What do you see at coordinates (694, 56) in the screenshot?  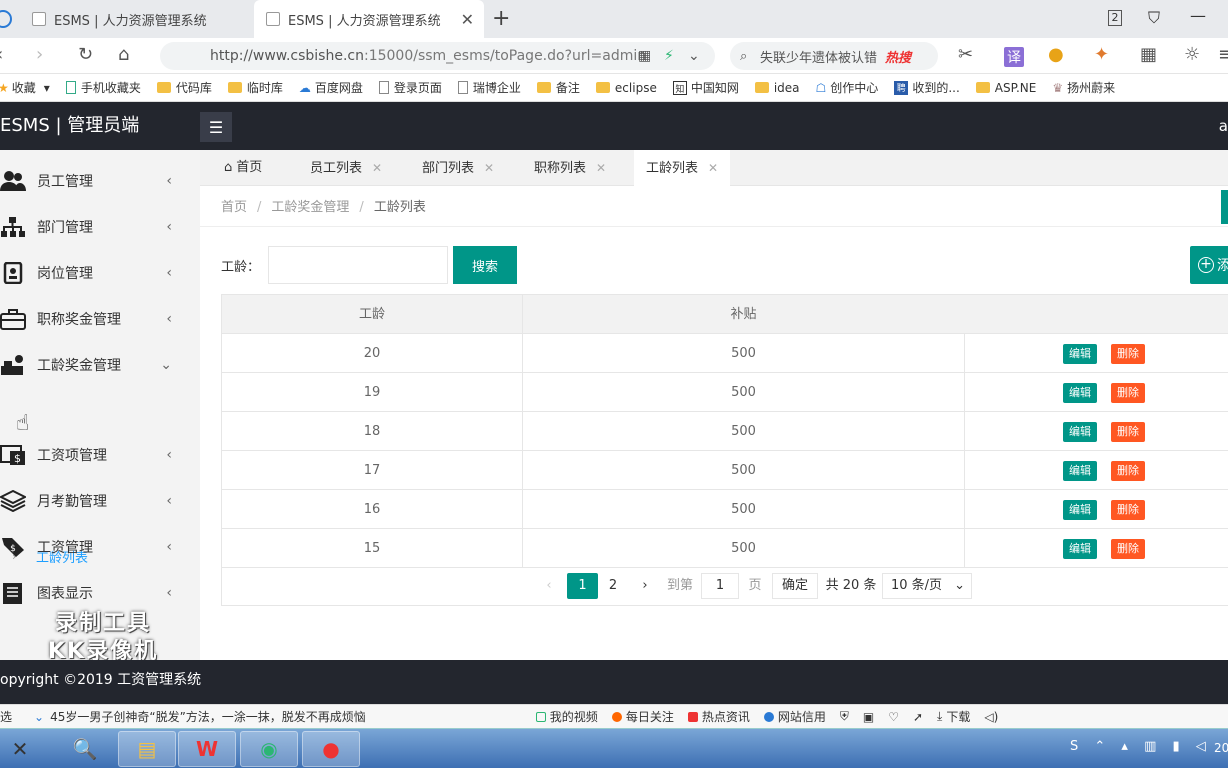 I see `chevron-down-icon: ⌄` at bounding box center [694, 56].